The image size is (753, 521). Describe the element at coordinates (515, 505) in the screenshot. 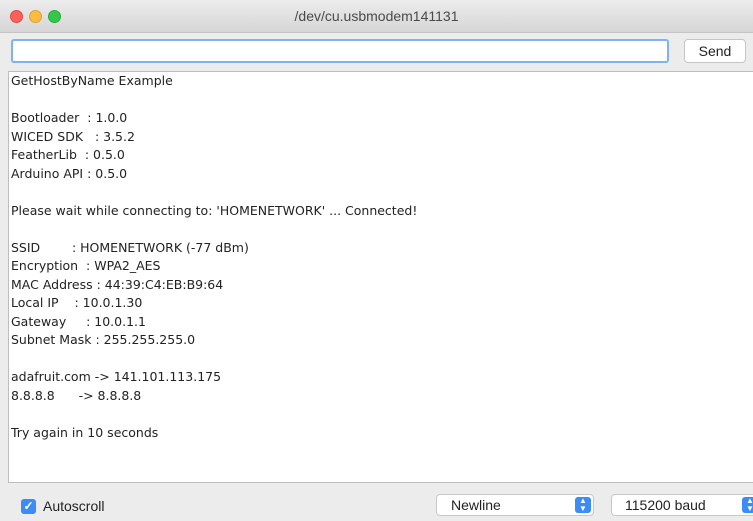

I see `line-ending-select: Newline ▲ ▼` at that location.